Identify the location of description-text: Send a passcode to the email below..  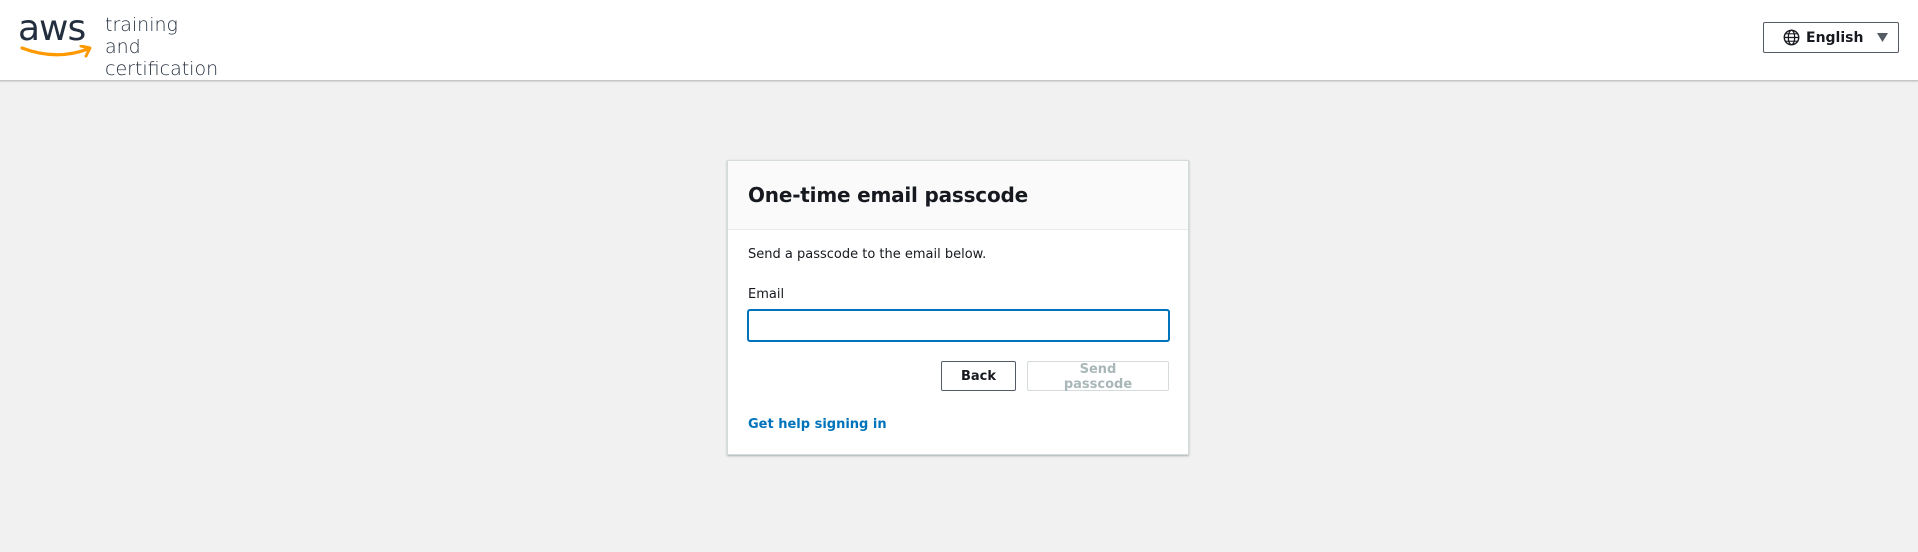
(867, 254).